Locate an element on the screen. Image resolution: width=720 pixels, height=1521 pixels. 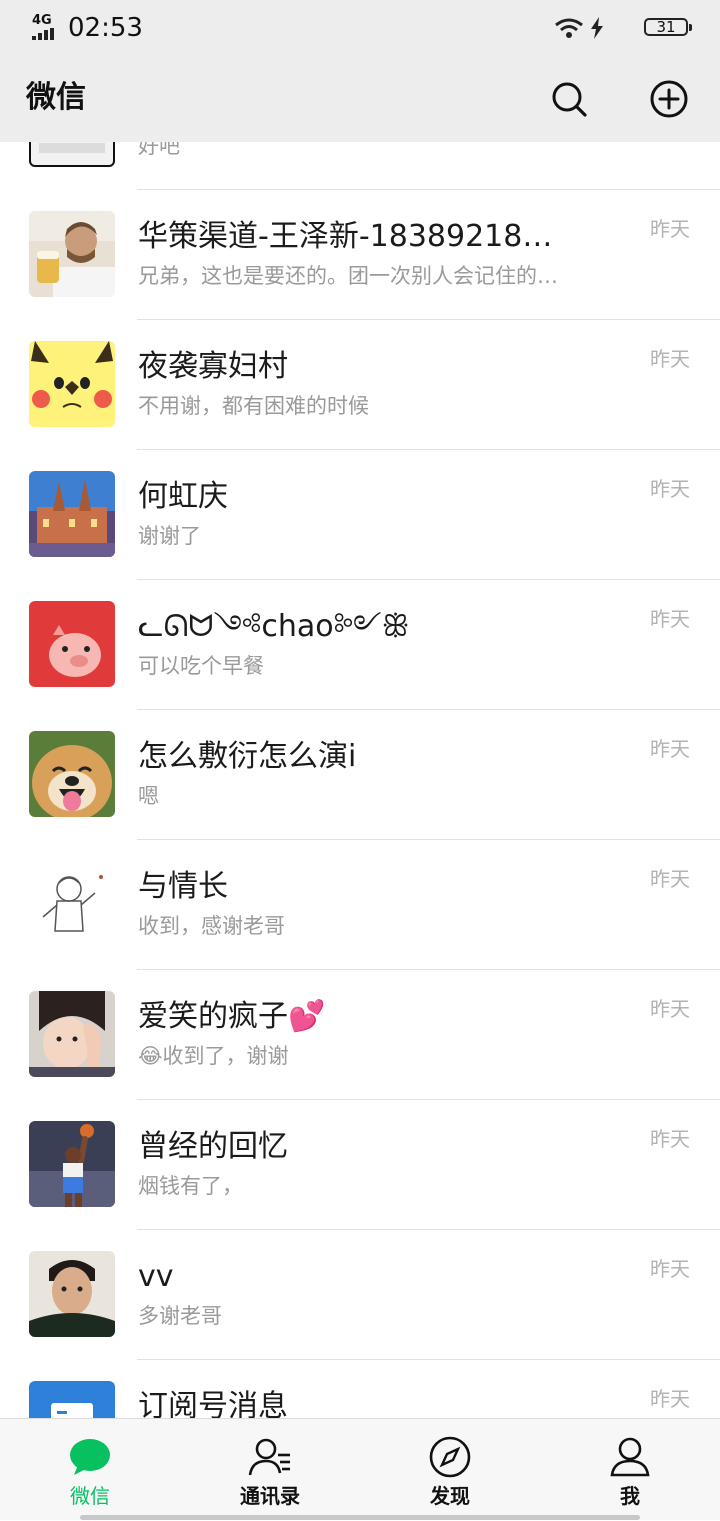
chat-name: 曾经的回忆 is located at coordinates (213, 1146).